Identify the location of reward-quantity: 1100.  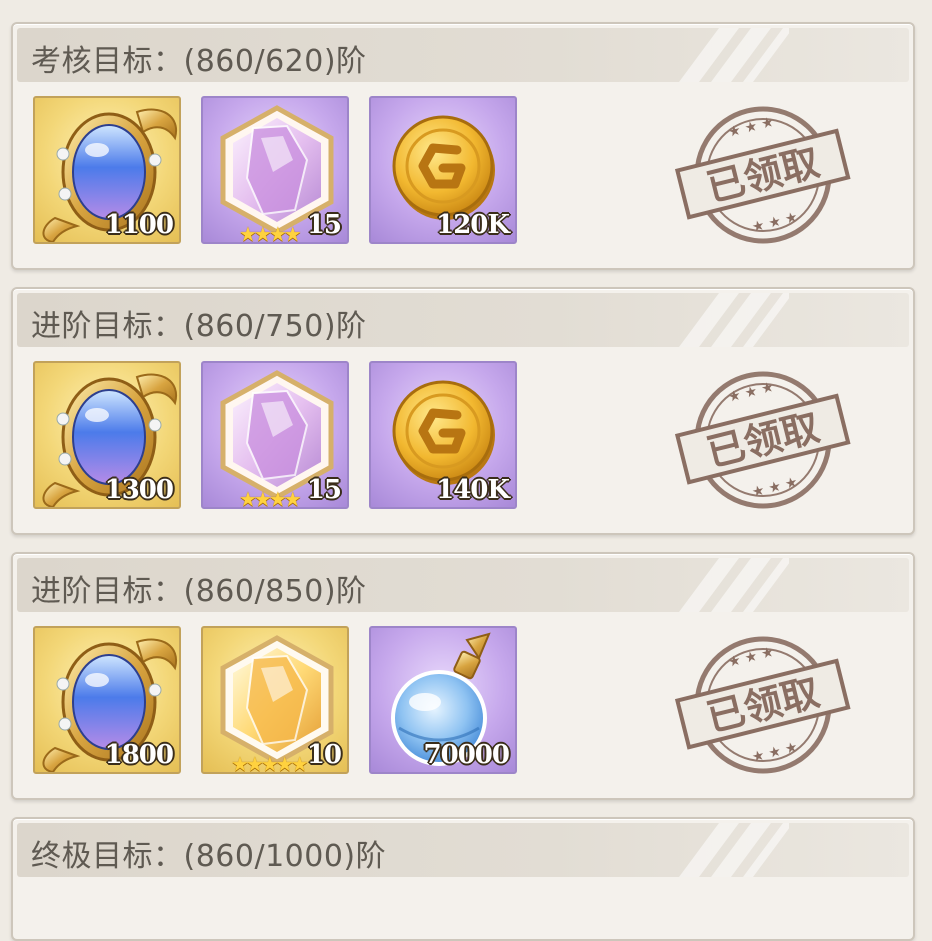
(139, 225).